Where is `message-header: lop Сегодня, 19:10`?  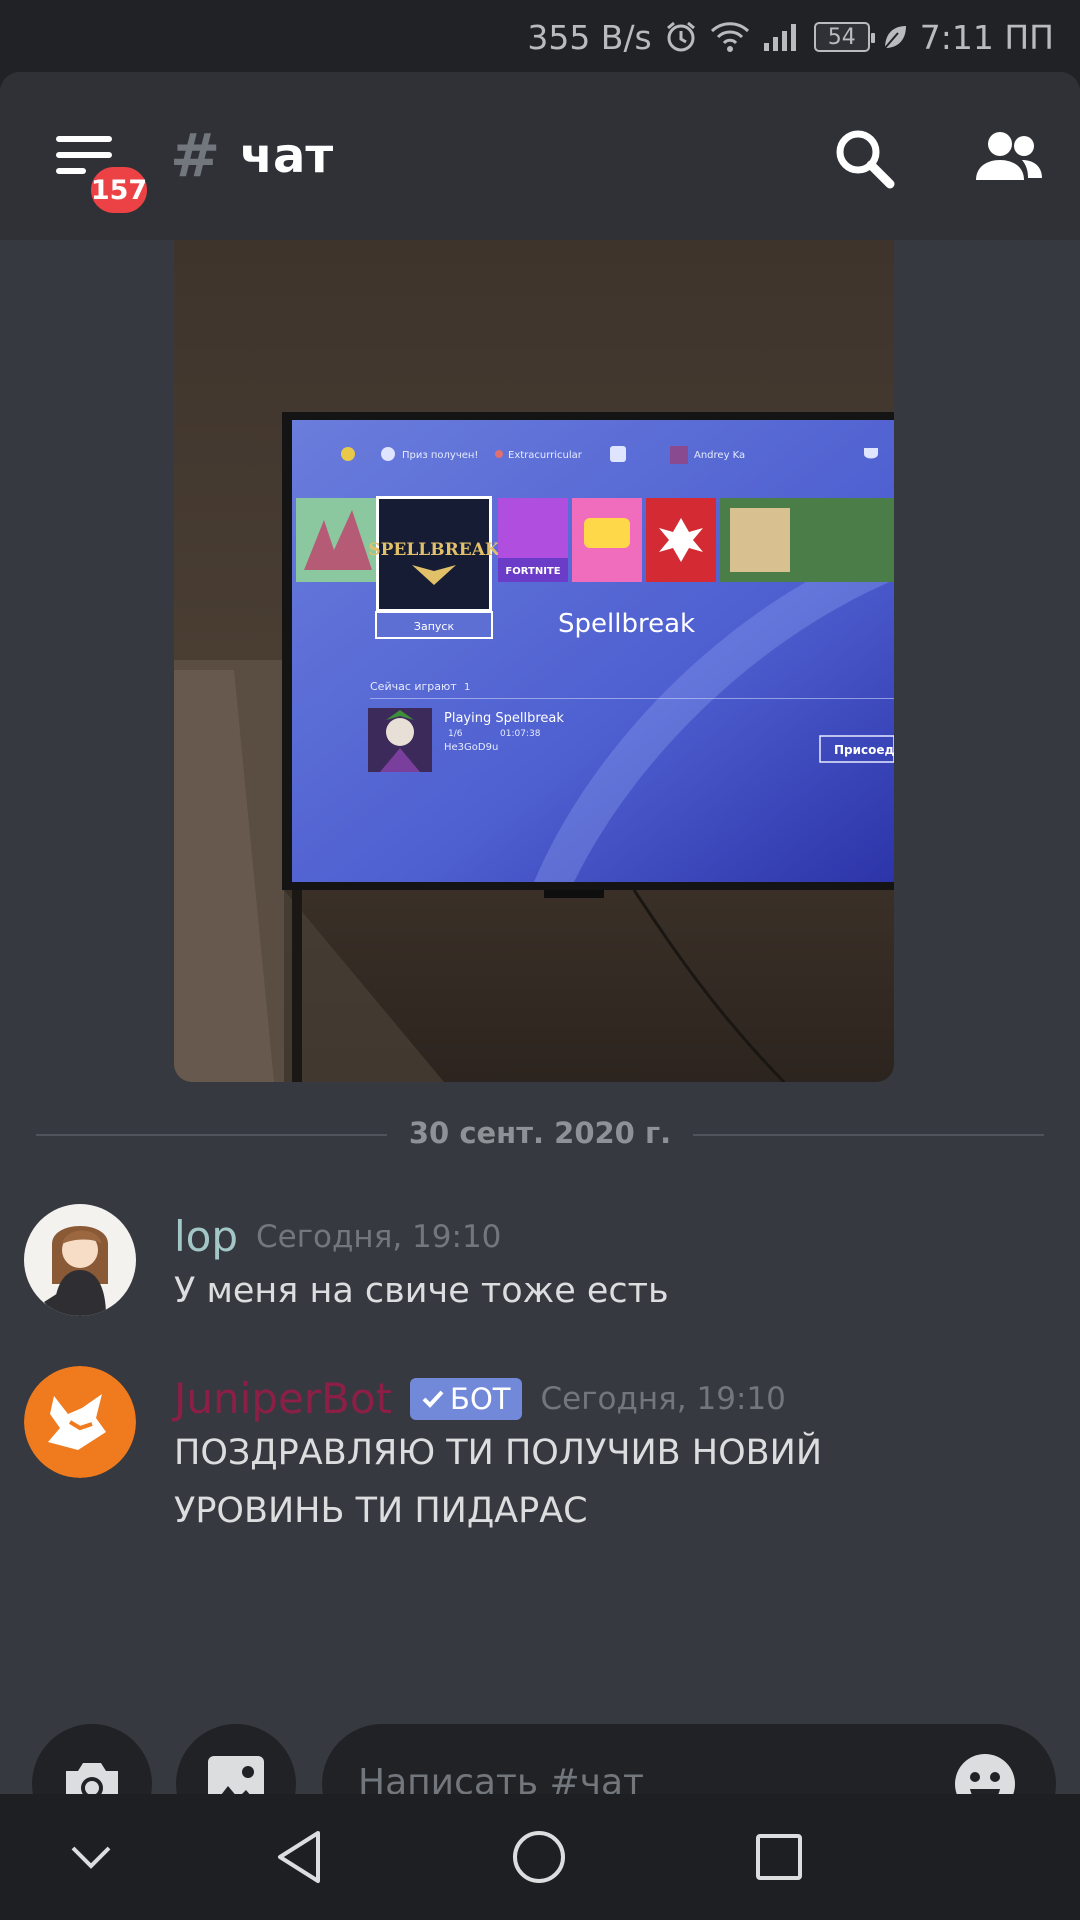 message-header: lop Сегодня, 19:10 is located at coordinates (337, 1236).